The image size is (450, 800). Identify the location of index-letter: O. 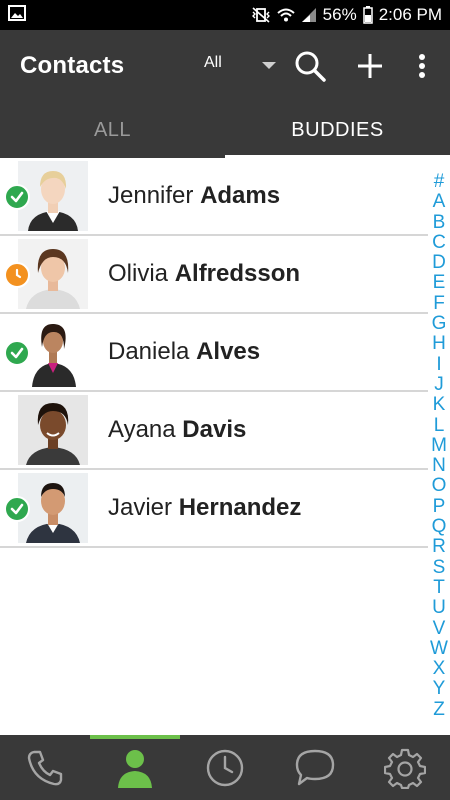
(439, 486).